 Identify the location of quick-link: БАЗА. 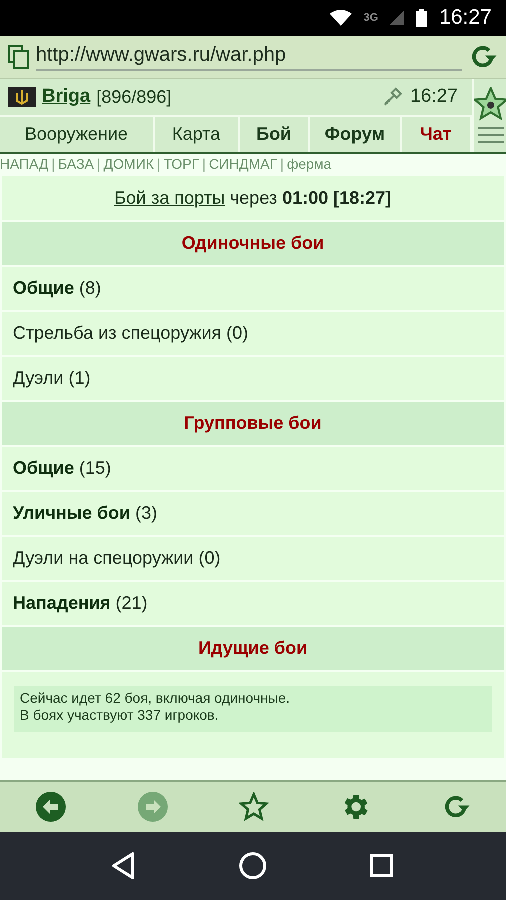
(76, 164).